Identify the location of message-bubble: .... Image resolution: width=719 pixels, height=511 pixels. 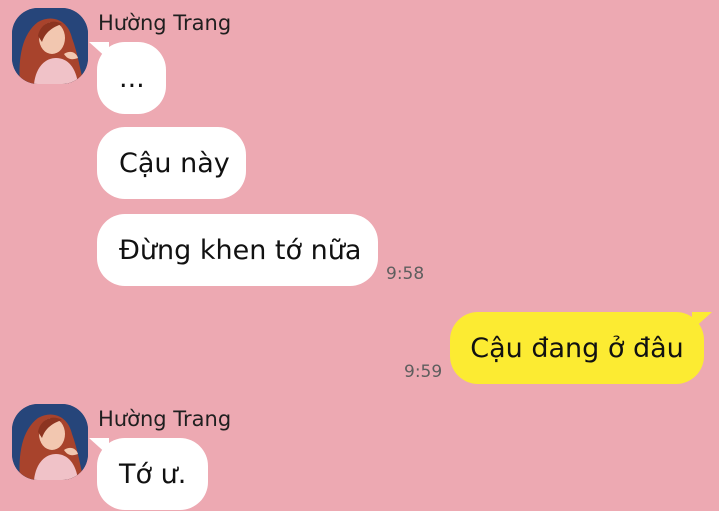
(127, 78).